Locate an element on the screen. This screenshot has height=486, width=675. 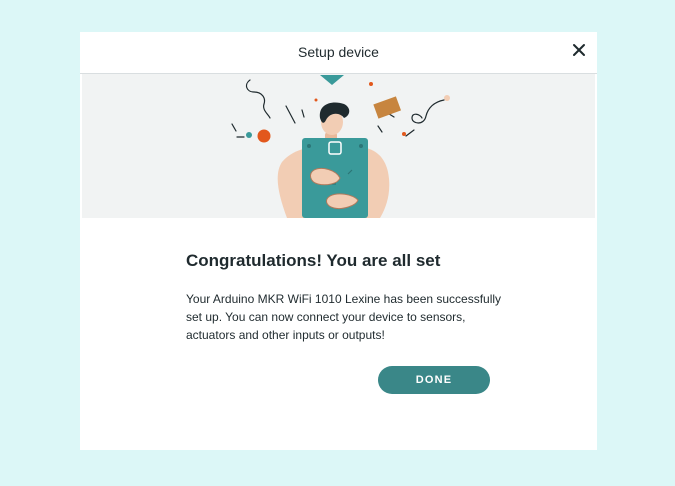
success-heading: Congratulations! You are all set is located at coordinates (313, 260).